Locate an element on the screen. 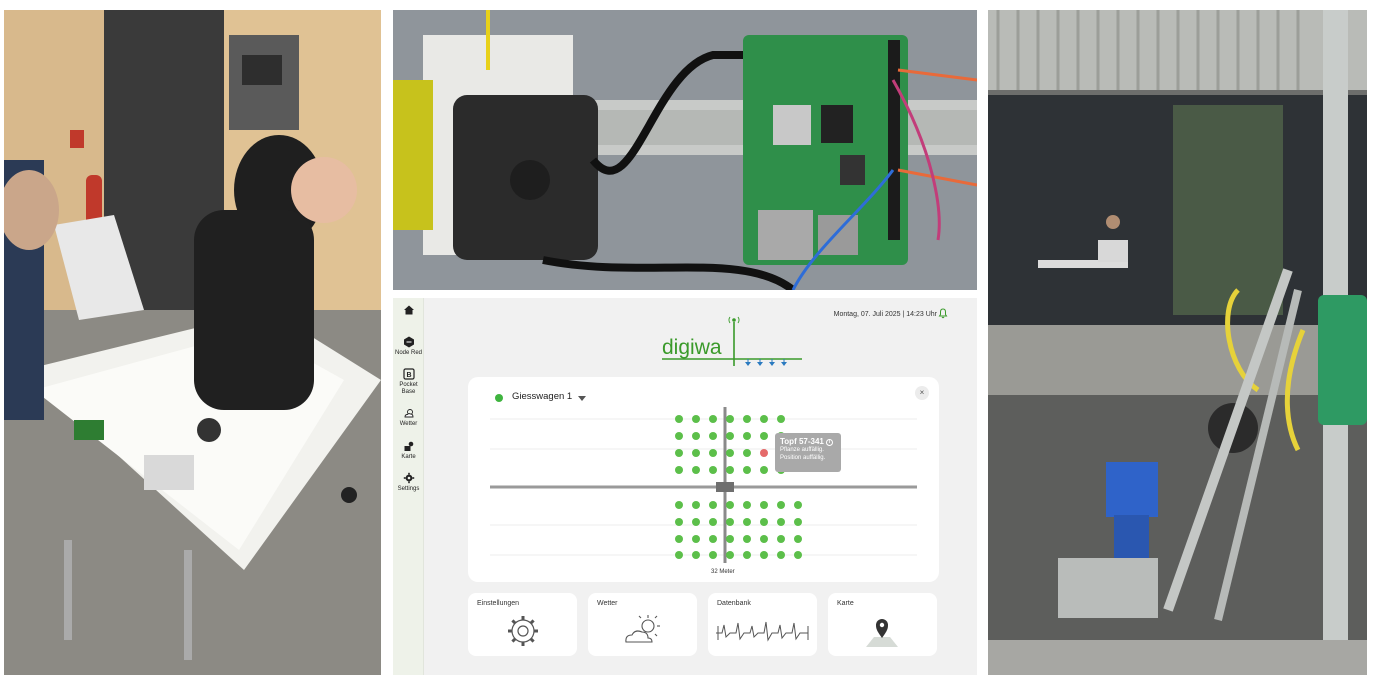 The height and width of the screenshot is (675, 1373). dashboard-header: digiwa Montag, 07. Juli 2025 | 14:23 Uhr is located at coordinates (700, 334).